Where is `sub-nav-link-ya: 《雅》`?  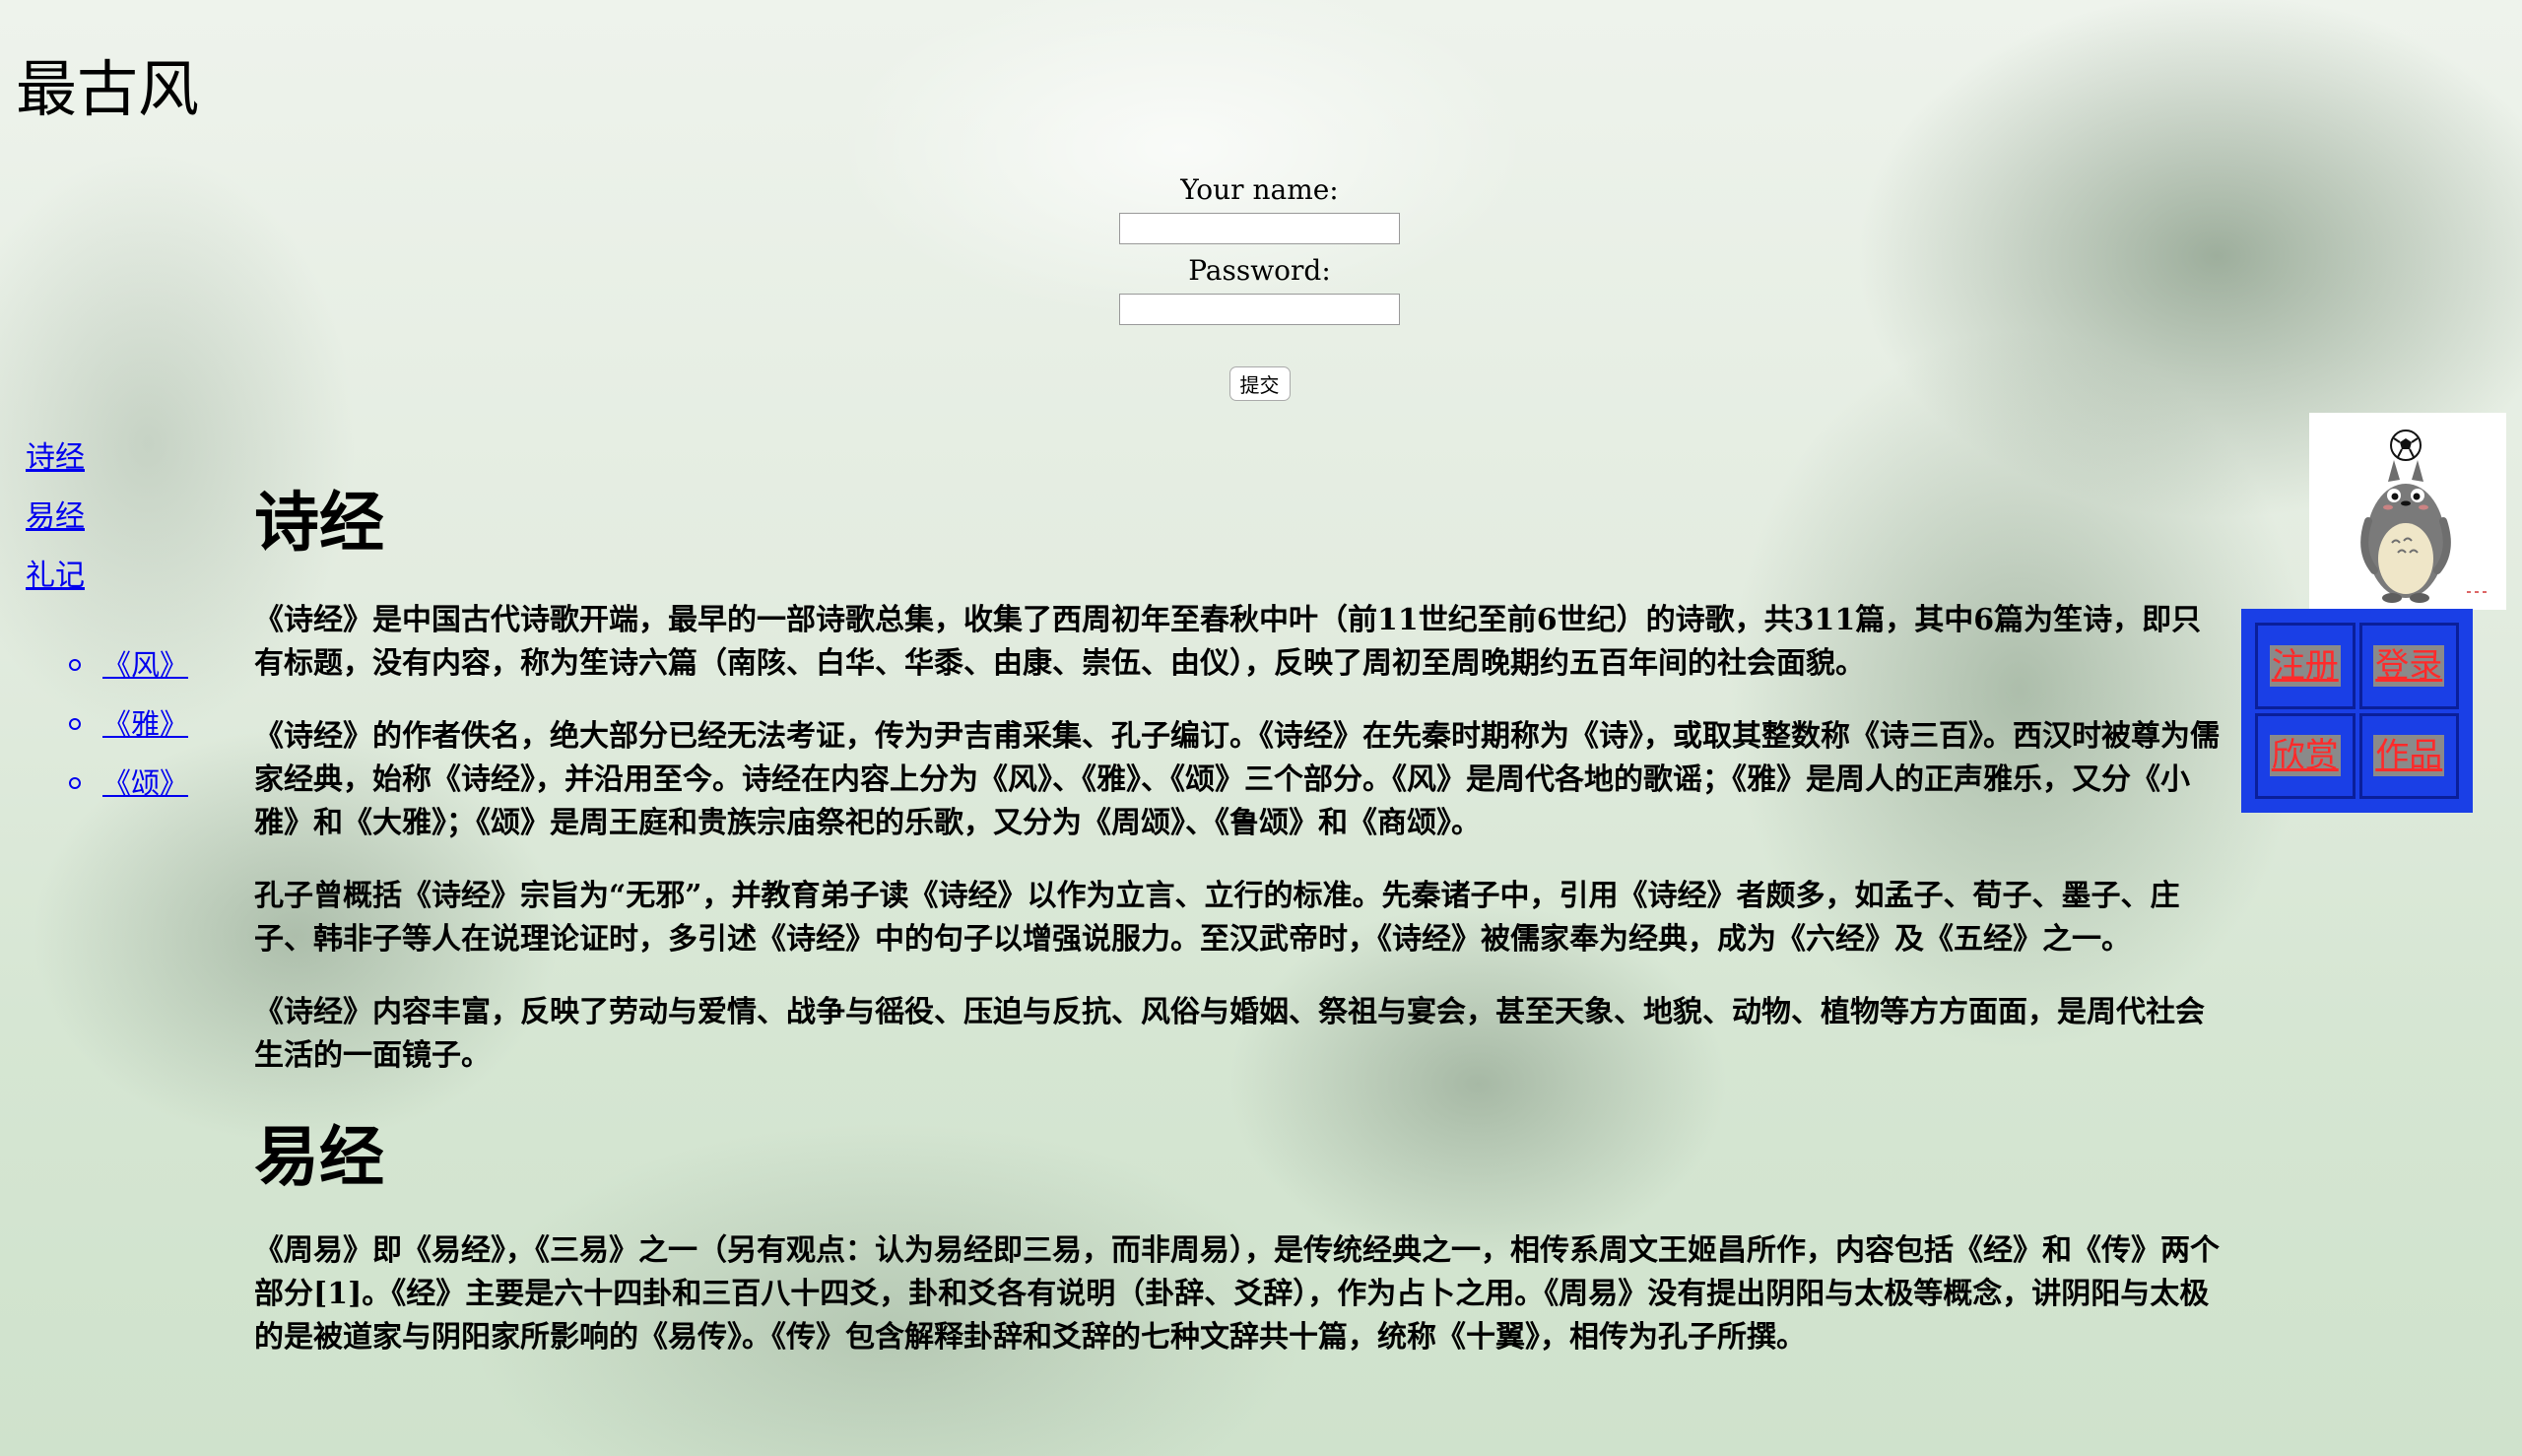
sub-nav-link-ya: 《雅》 is located at coordinates (145, 724).